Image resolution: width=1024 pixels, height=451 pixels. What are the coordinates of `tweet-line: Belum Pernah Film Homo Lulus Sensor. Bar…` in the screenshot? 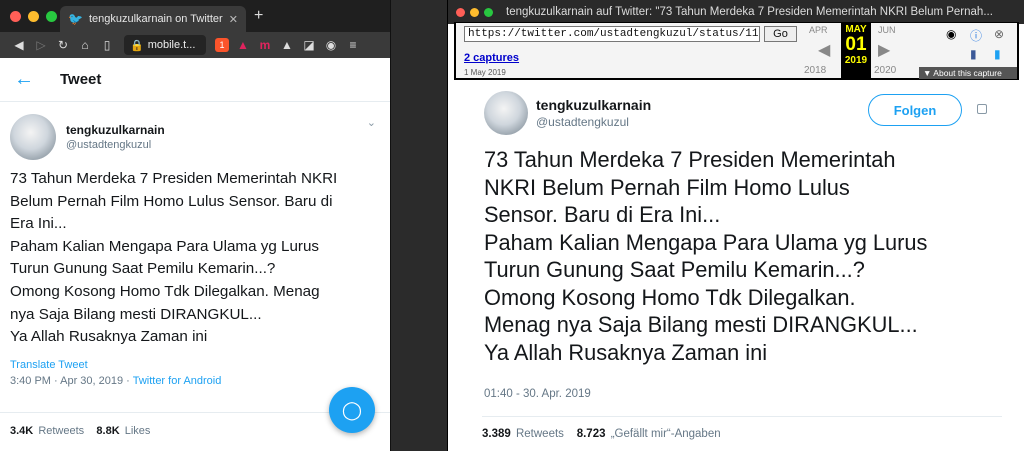 It's located at (171, 201).